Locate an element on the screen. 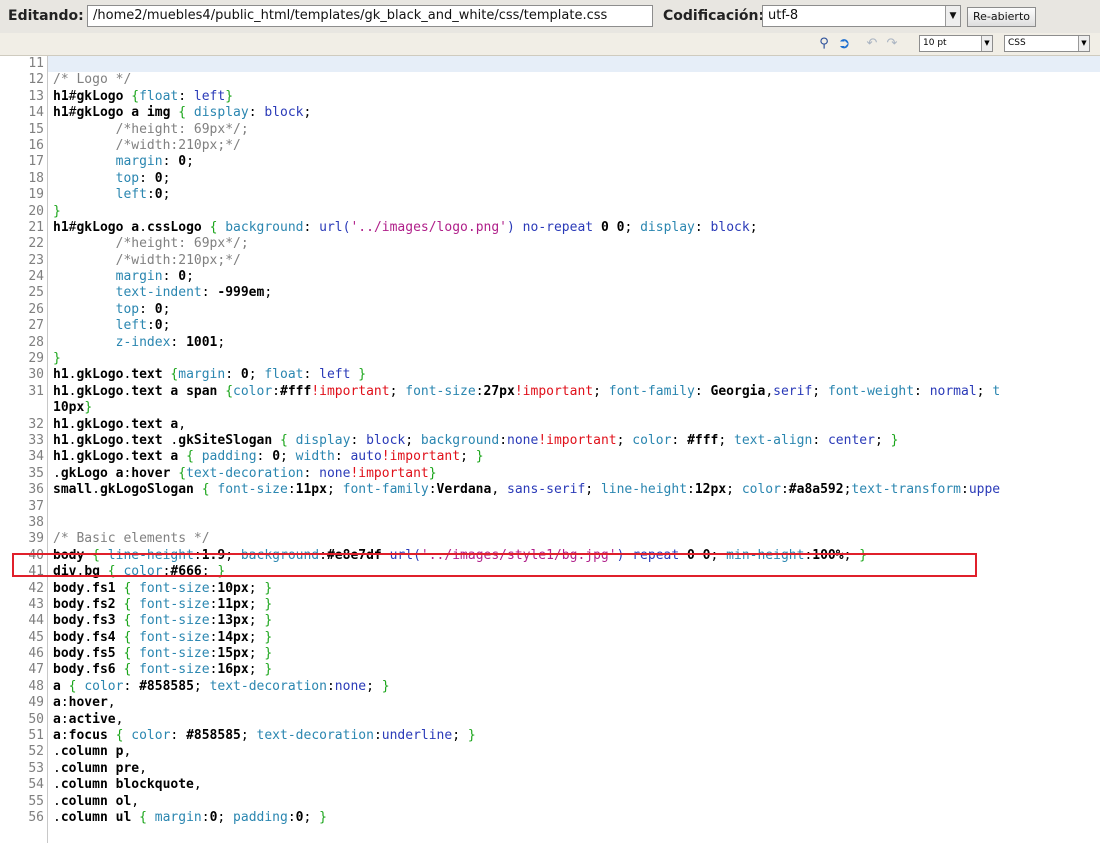 Image resolution: width=1100 pixels, height=843 pixels. code-line: 28 z-index: 1001; is located at coordinates (550, 343).